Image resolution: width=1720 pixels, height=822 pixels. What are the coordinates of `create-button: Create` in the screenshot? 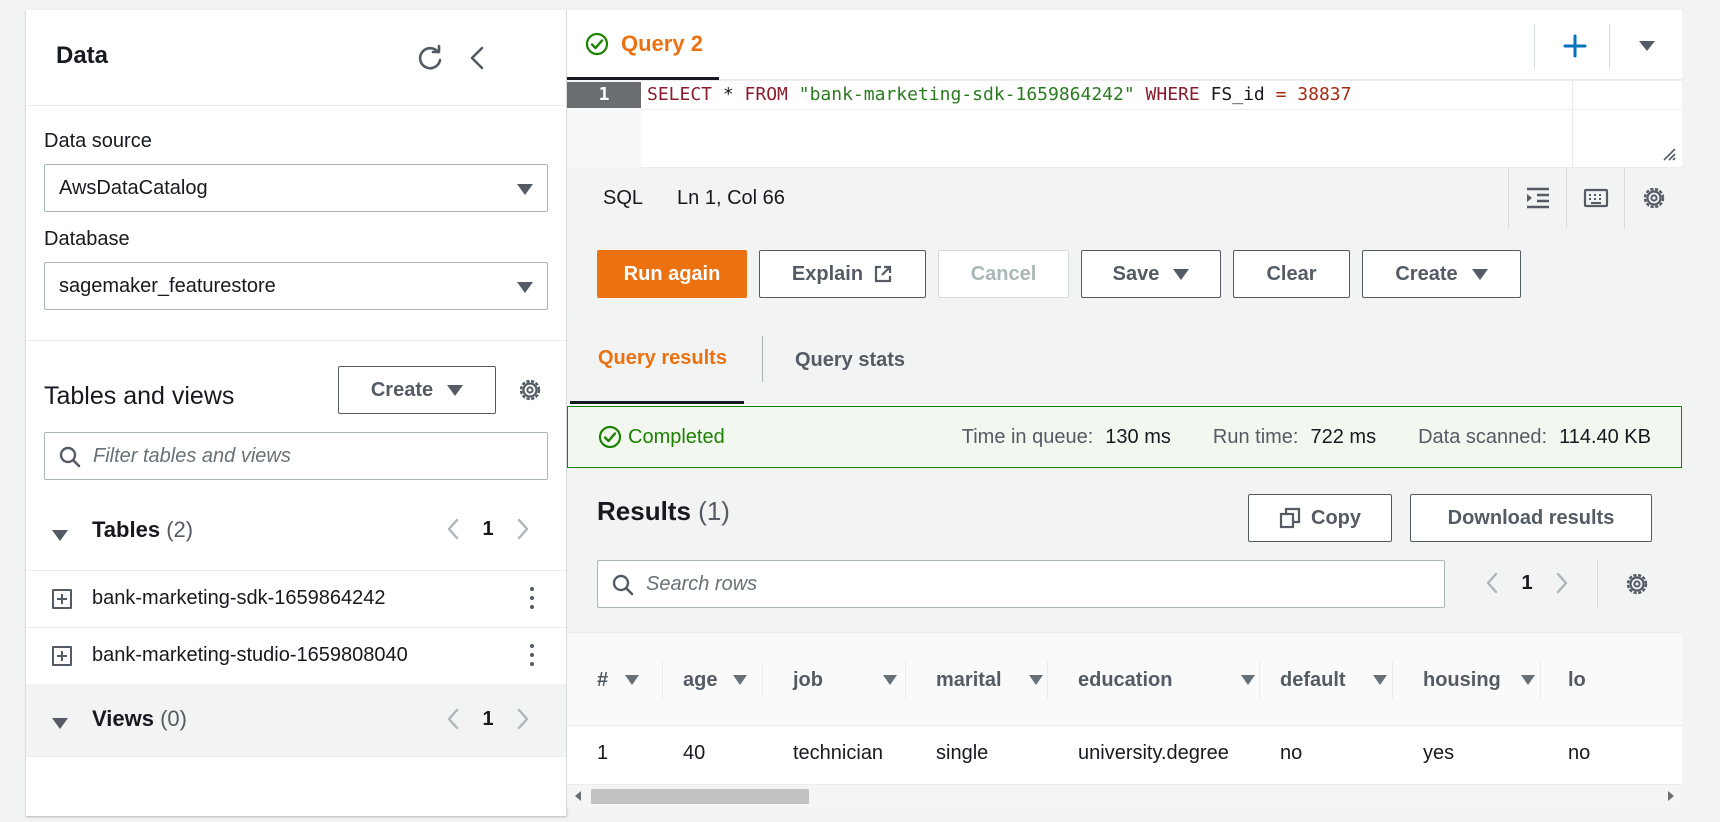 It's located at (1441, 274).